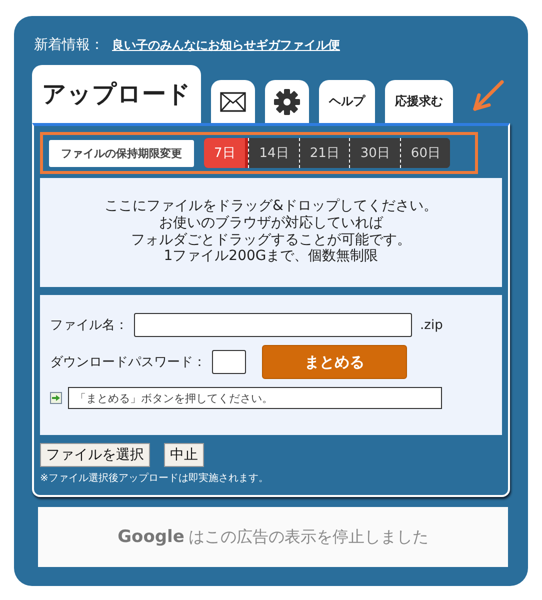  Describe the element at coordinates (419, 101) in the screenshot. I see `tab: 応援求む` at that location.